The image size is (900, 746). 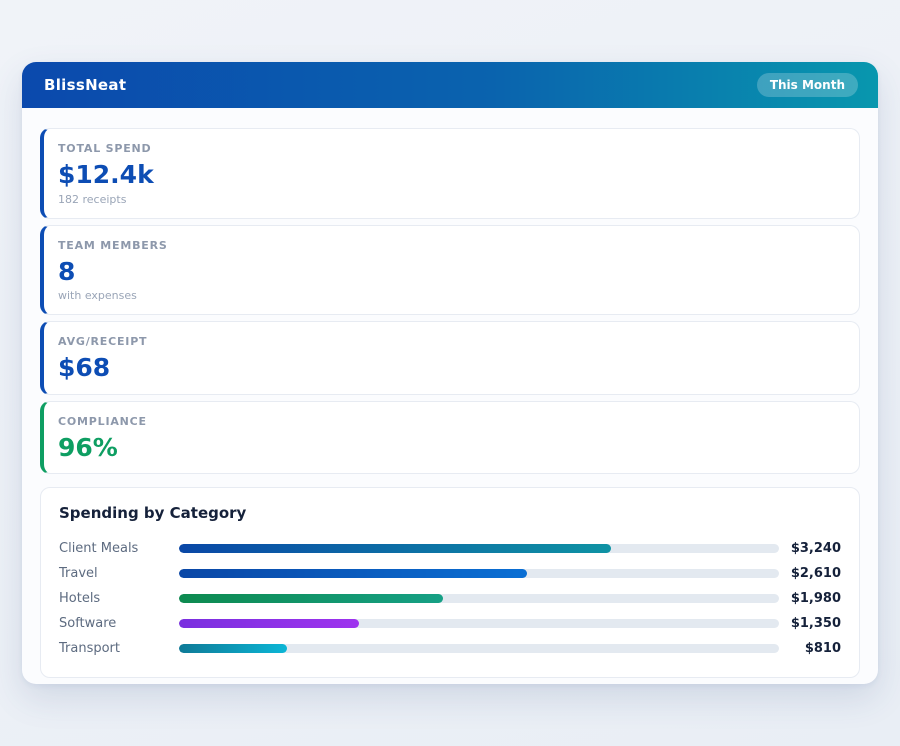 What do you see at coordinates (450, 85) in the screenshot?
I see `app-header: BlissNeat This Month` at bounding box center [450, 85].